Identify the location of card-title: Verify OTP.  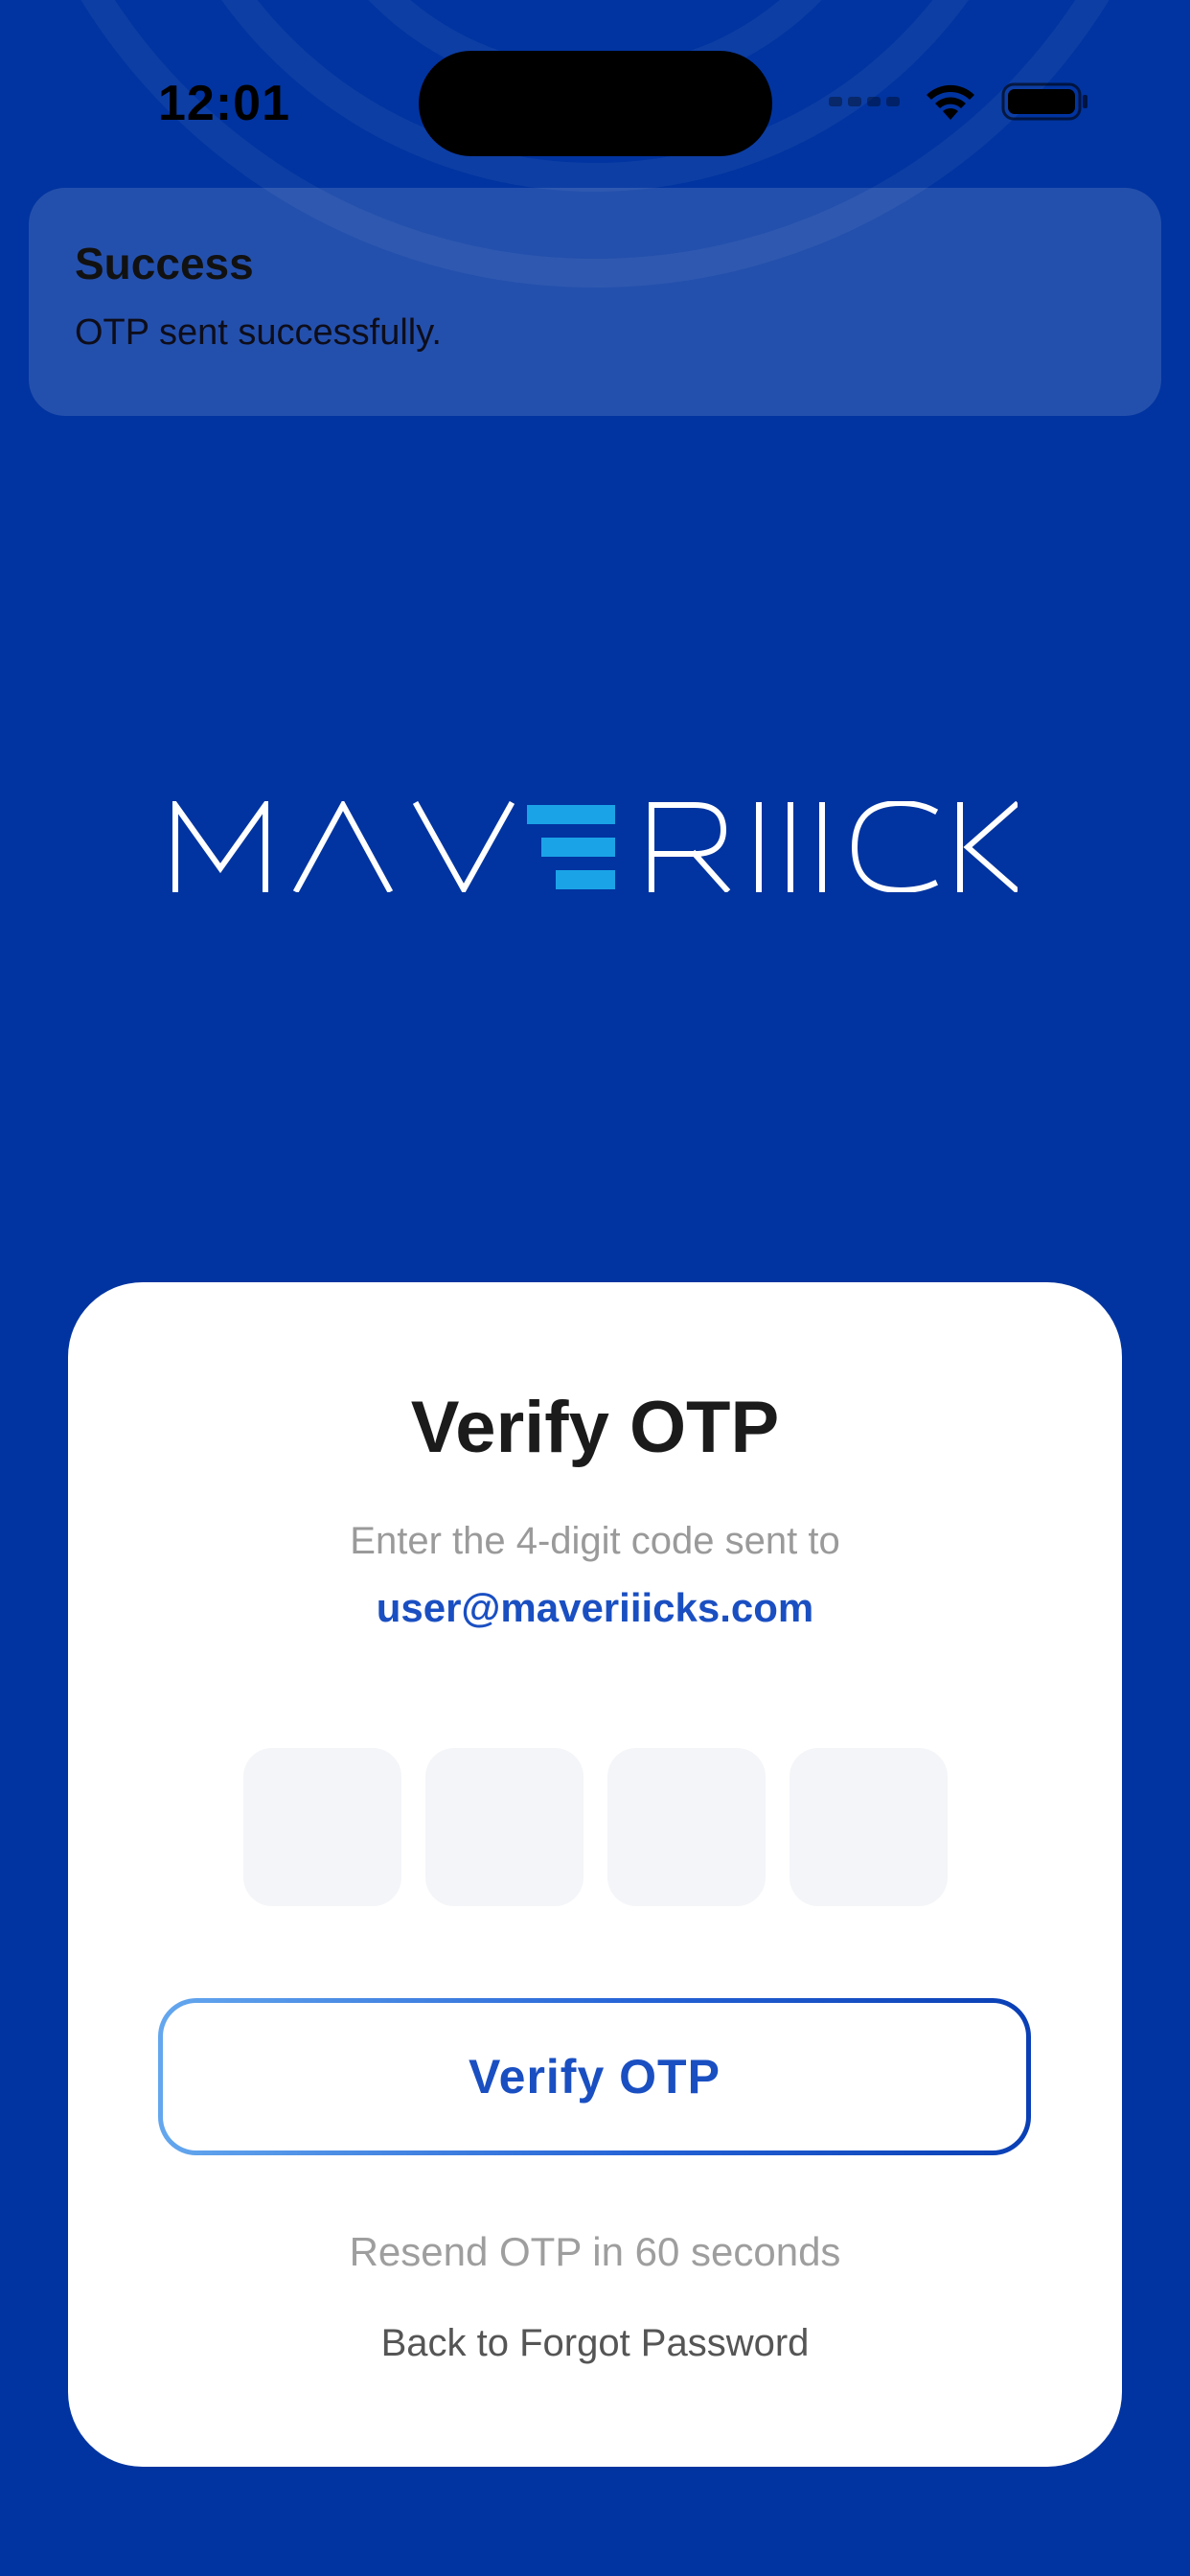
(595, 1427).